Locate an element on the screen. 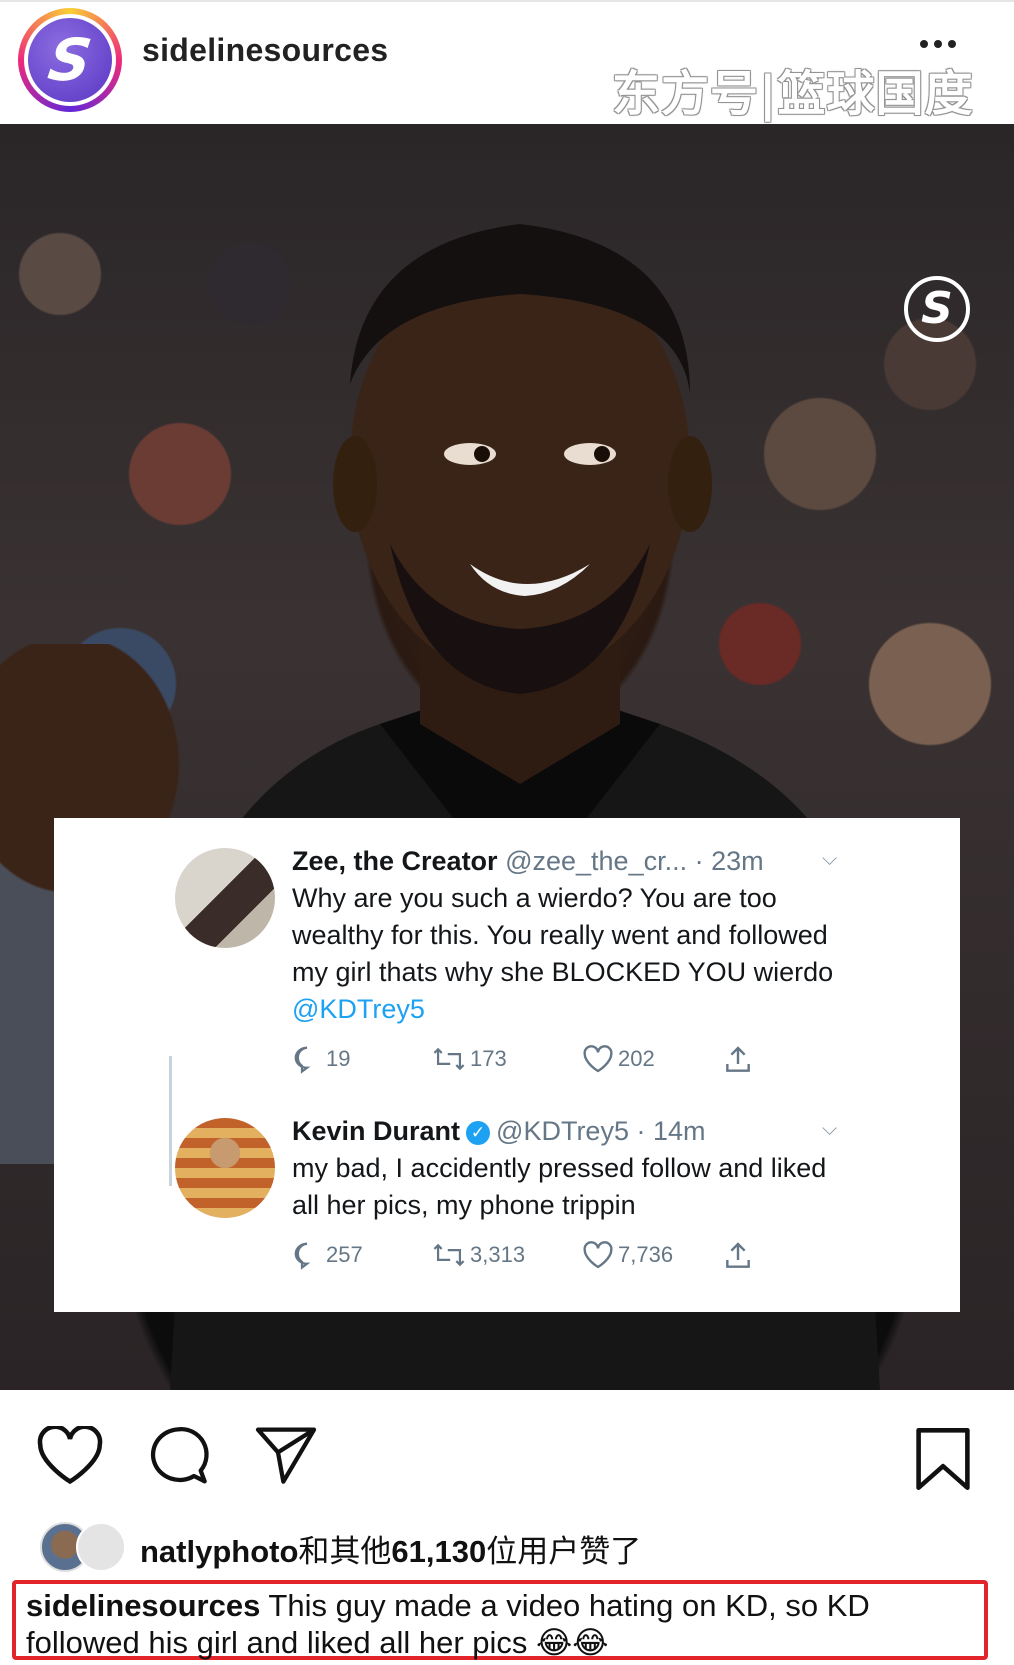 The height and width of the screenshot is (1665, 1014). heart-icon is located at coordinates (70, 1456).